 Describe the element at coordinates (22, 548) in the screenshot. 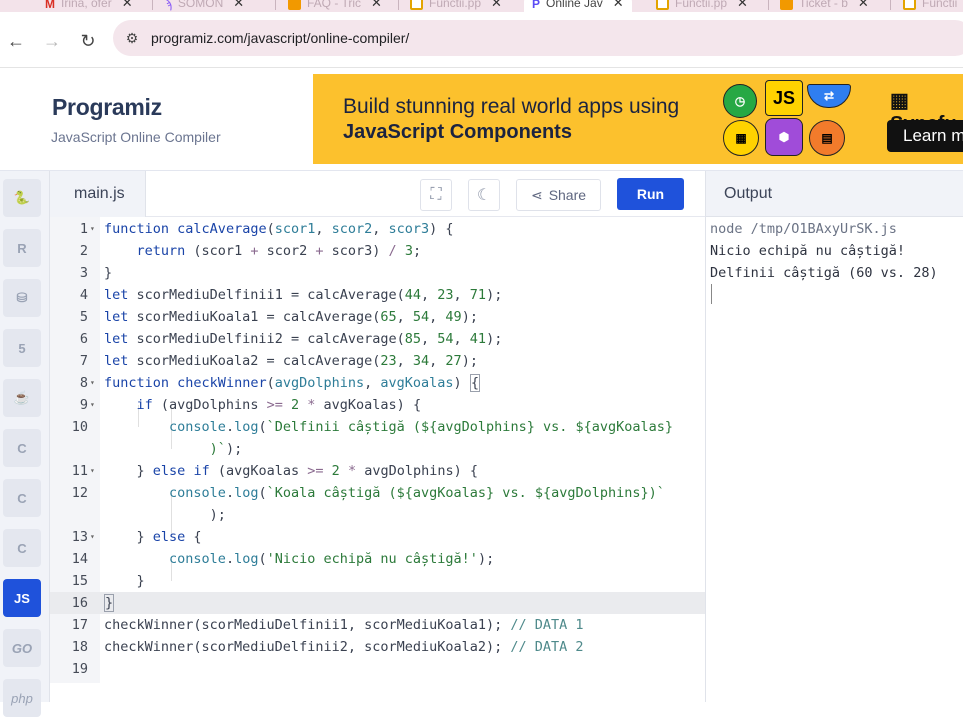

I see `csharp-icon: C` at that location.